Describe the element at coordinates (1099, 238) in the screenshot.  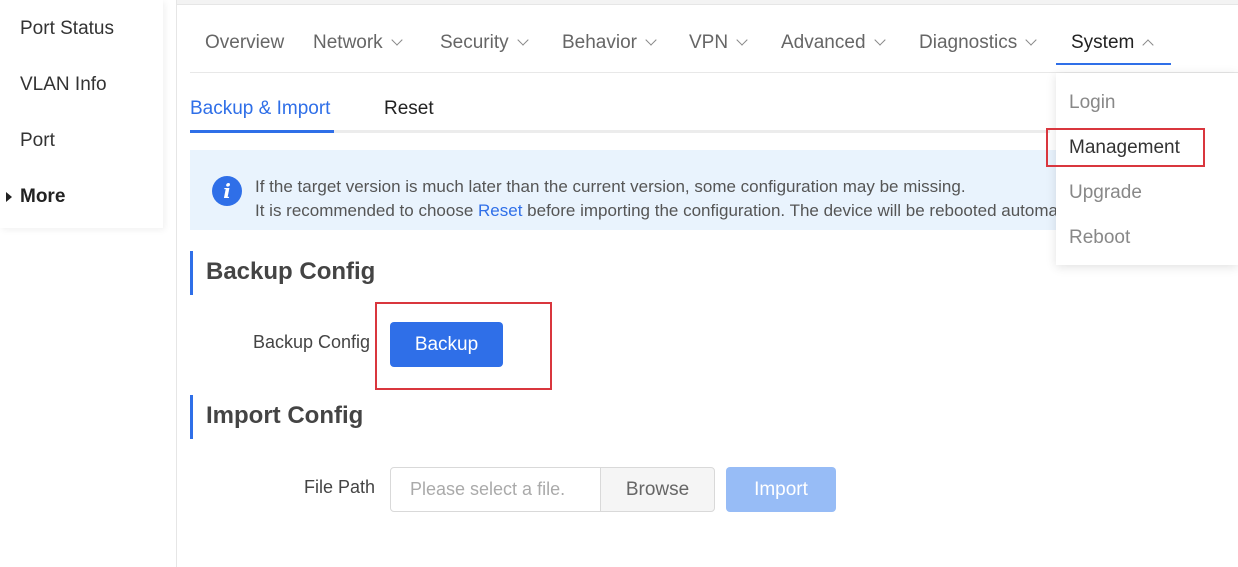
I see `menu-item-reboot: Reboot` at that location.